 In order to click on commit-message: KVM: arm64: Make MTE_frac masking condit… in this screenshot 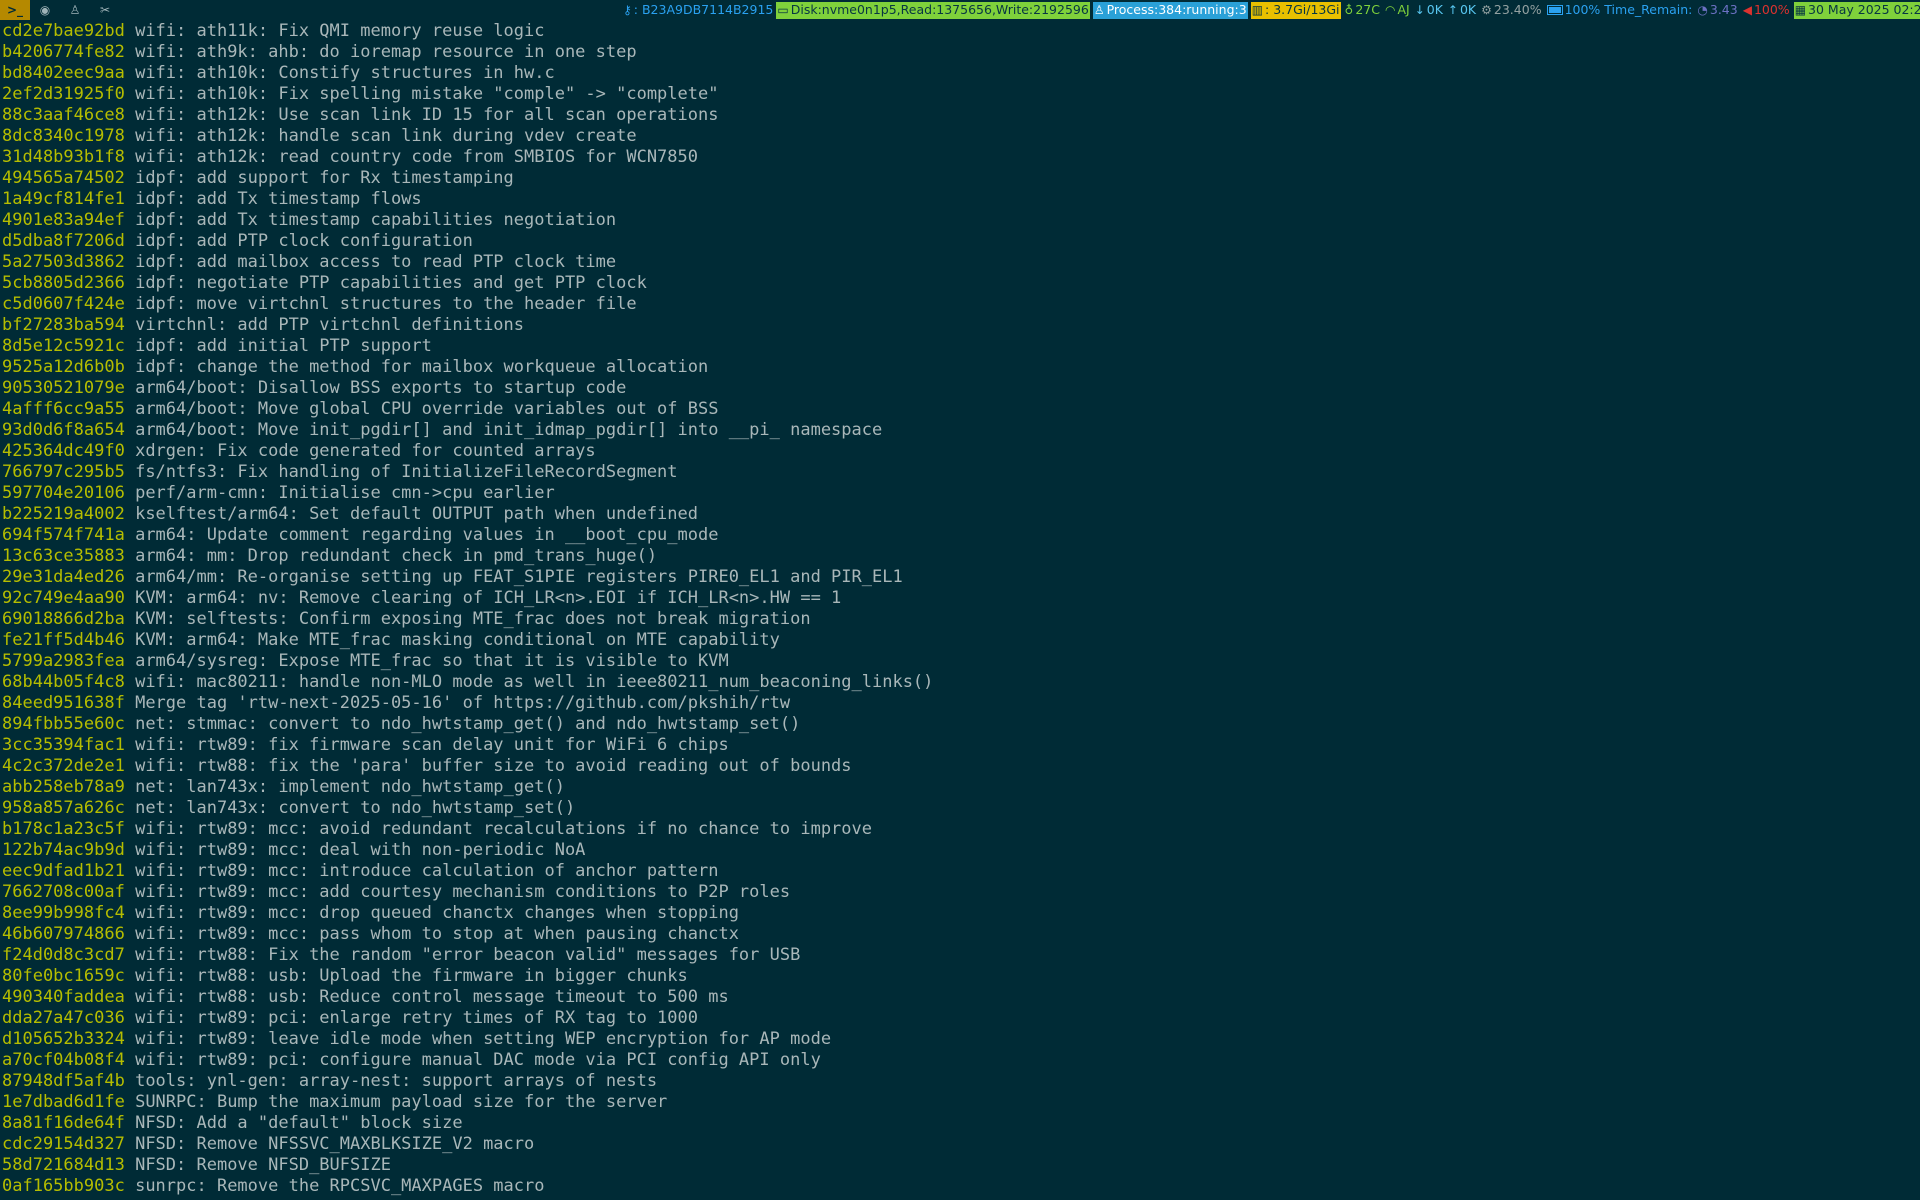, I will do `click(457, 640)`.